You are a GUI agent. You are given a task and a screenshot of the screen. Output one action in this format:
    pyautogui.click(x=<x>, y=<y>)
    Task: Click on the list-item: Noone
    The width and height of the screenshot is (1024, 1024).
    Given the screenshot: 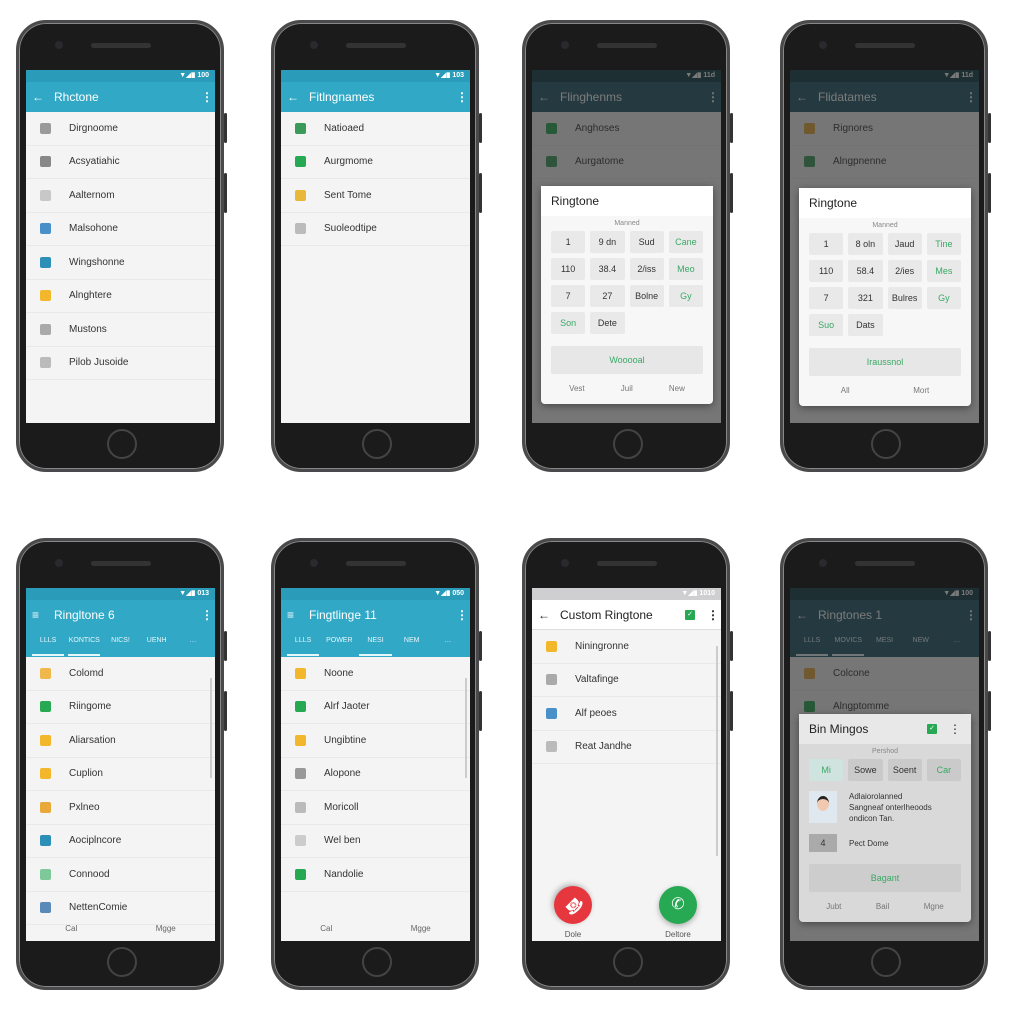 What is the action you would take?
    pyautogui.click(x=375, y=674)
    